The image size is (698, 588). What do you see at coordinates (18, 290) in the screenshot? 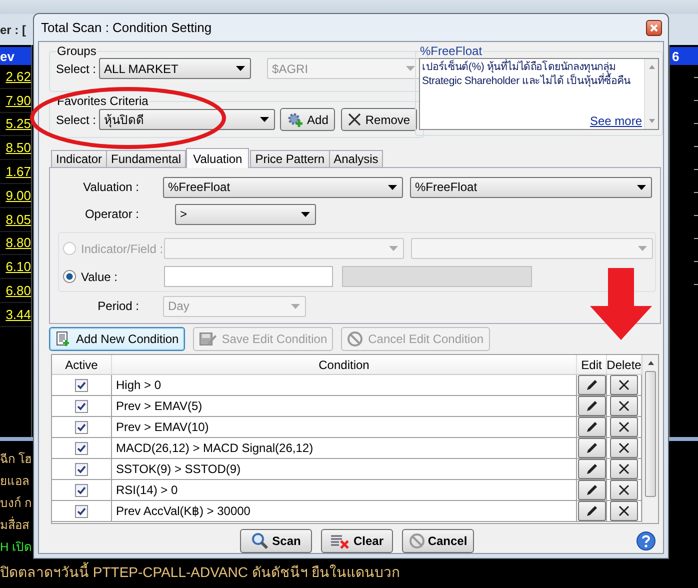
I see `price-value: 6.80` at bounding box center [18, 290].